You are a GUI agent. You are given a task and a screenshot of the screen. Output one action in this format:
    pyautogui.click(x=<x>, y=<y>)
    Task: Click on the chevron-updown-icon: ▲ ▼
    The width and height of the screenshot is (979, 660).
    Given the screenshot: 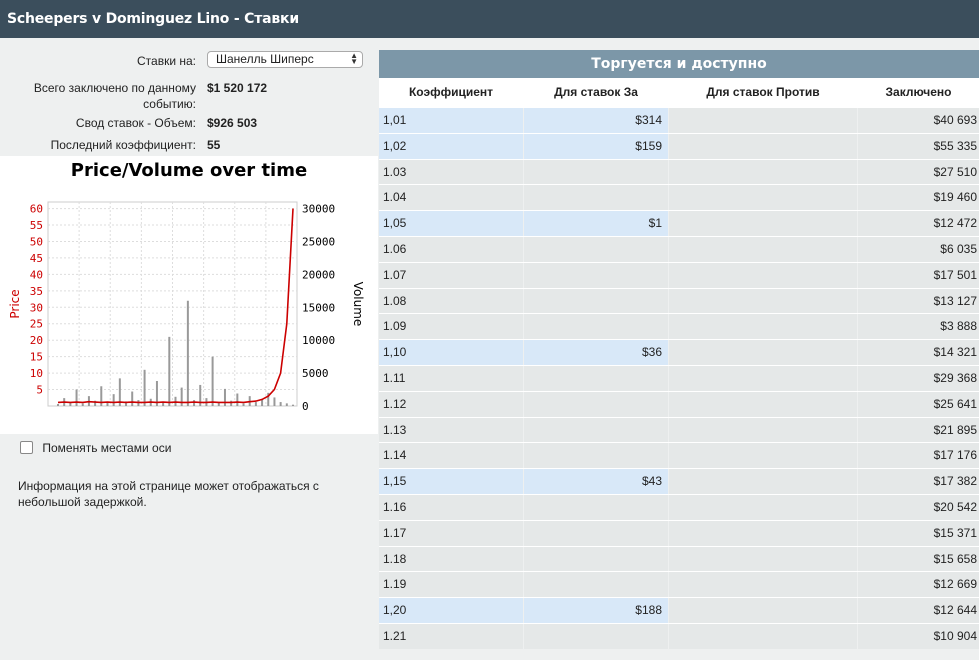 What is the action you would take?
    pyautogui.click(x=354, y=58)
    